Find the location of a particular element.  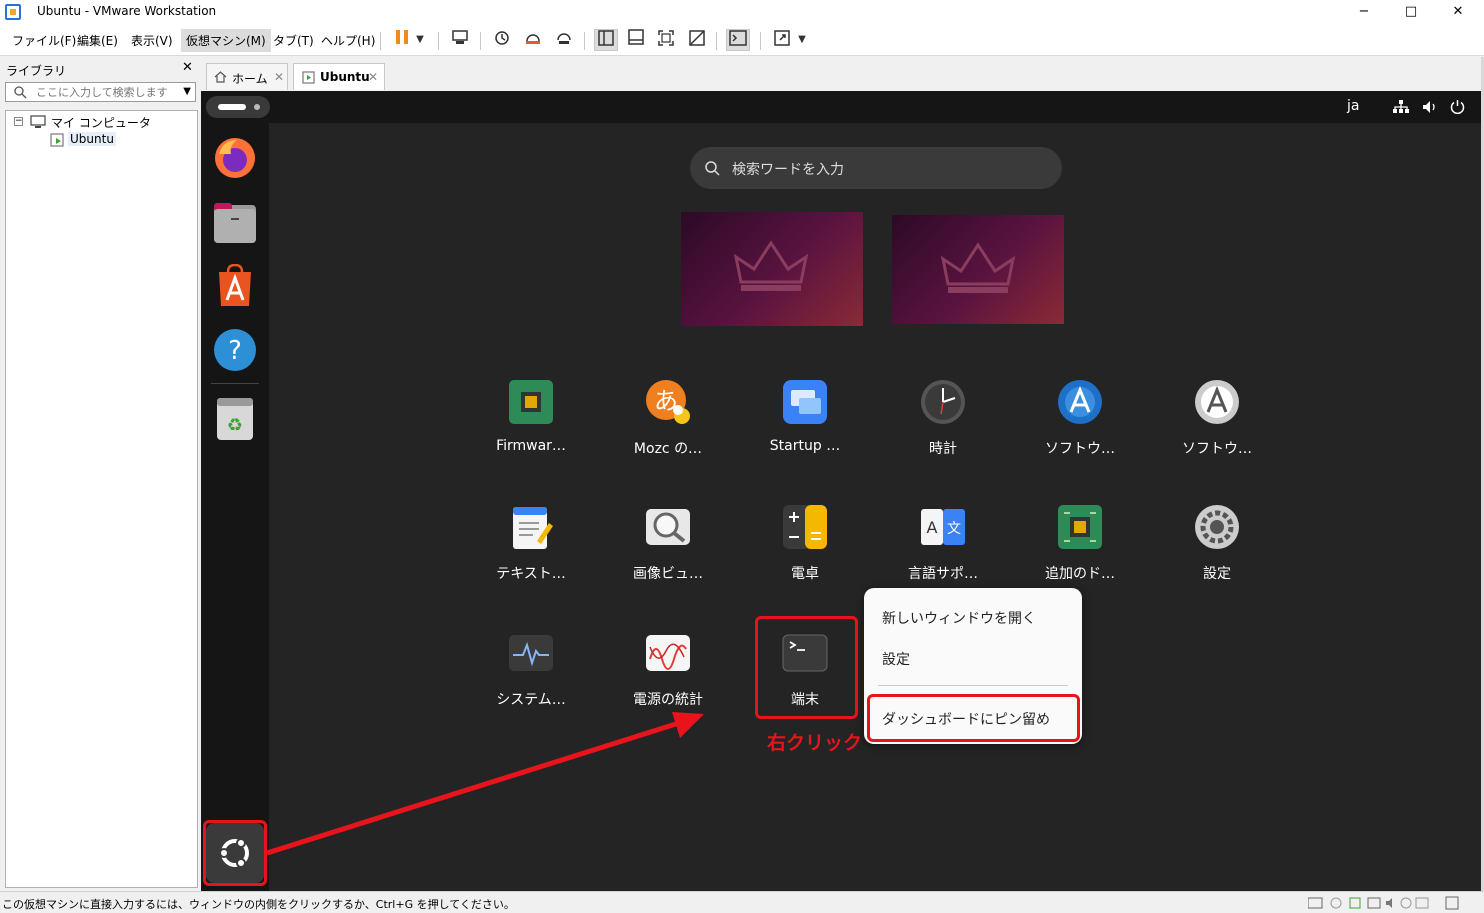

snapshot-icon is located at coordinates (502, 40).